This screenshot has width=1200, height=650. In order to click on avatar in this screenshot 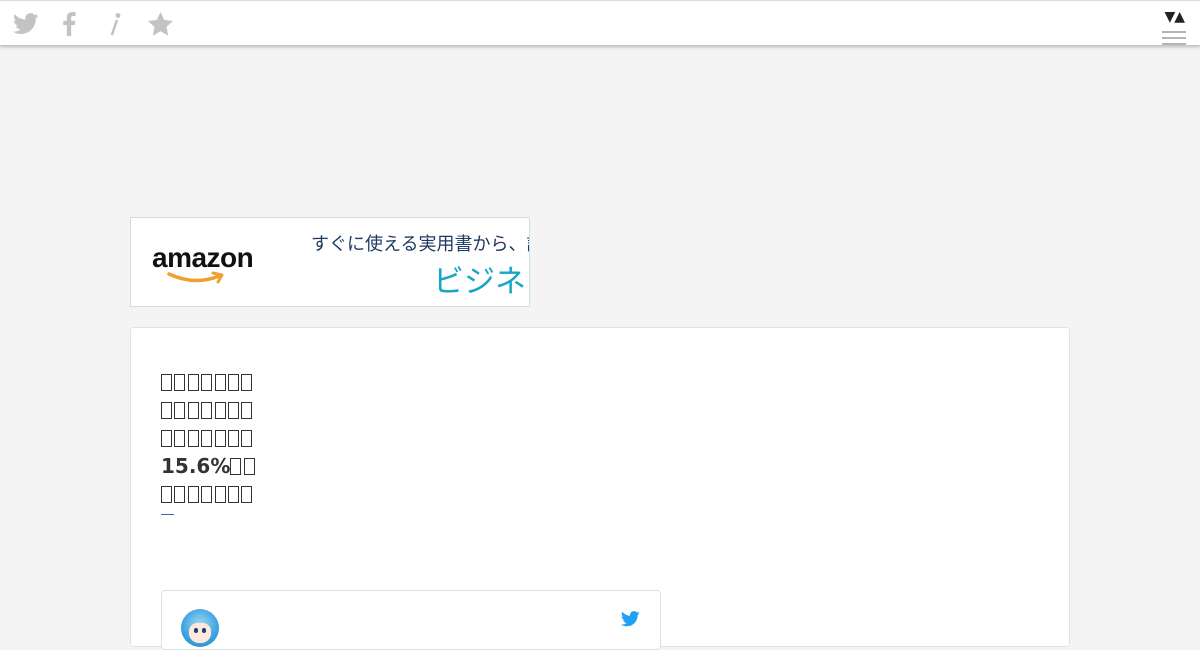, I will do `click(200, 628)`.